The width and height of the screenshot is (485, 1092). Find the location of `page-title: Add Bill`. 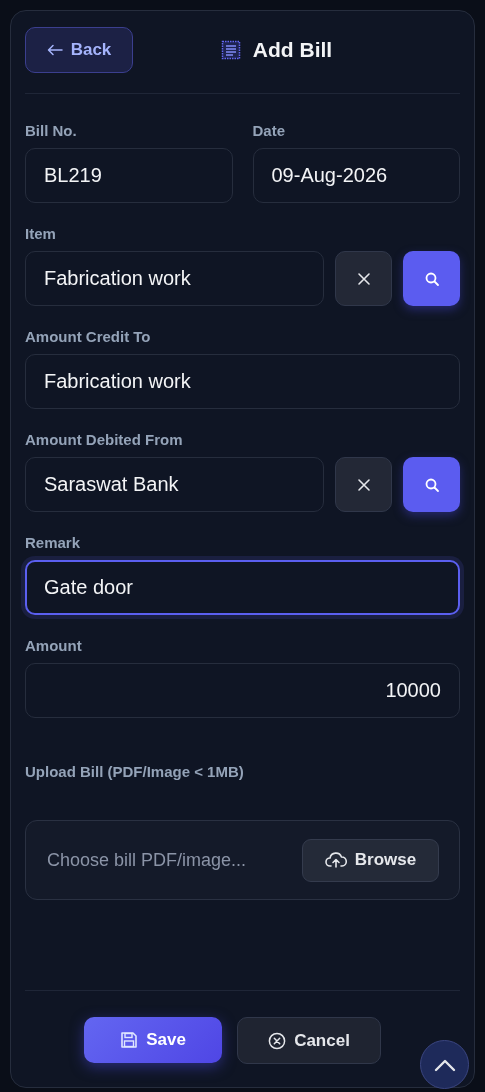

page-title: Add Bill is located at coordinates (292, 49).